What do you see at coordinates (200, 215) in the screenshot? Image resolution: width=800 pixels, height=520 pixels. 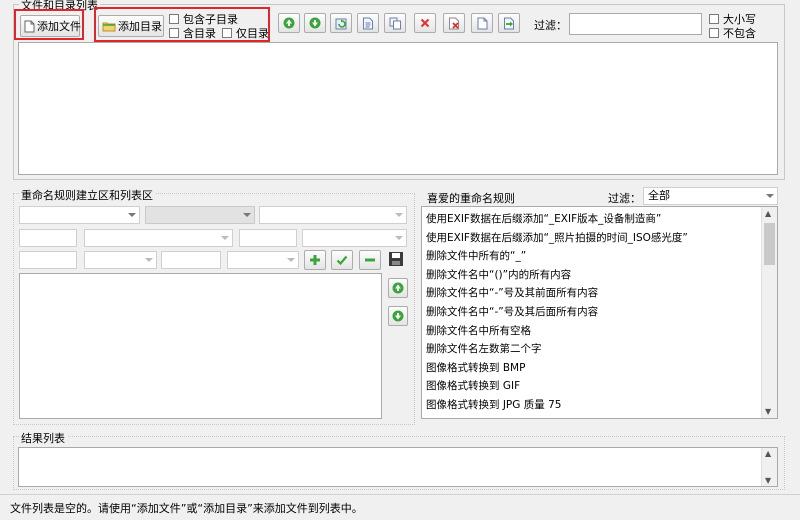 I see `rule-subtype-select` at bounding box center [200, 215].